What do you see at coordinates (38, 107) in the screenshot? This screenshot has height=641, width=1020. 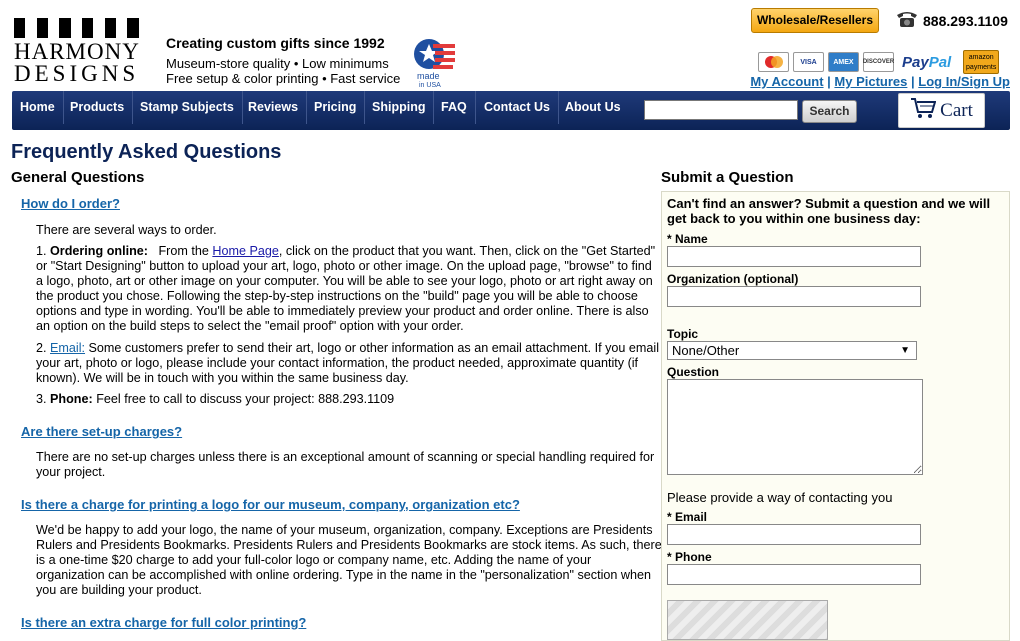 I see `nav-home: Home` at bounding box center [38, 107].